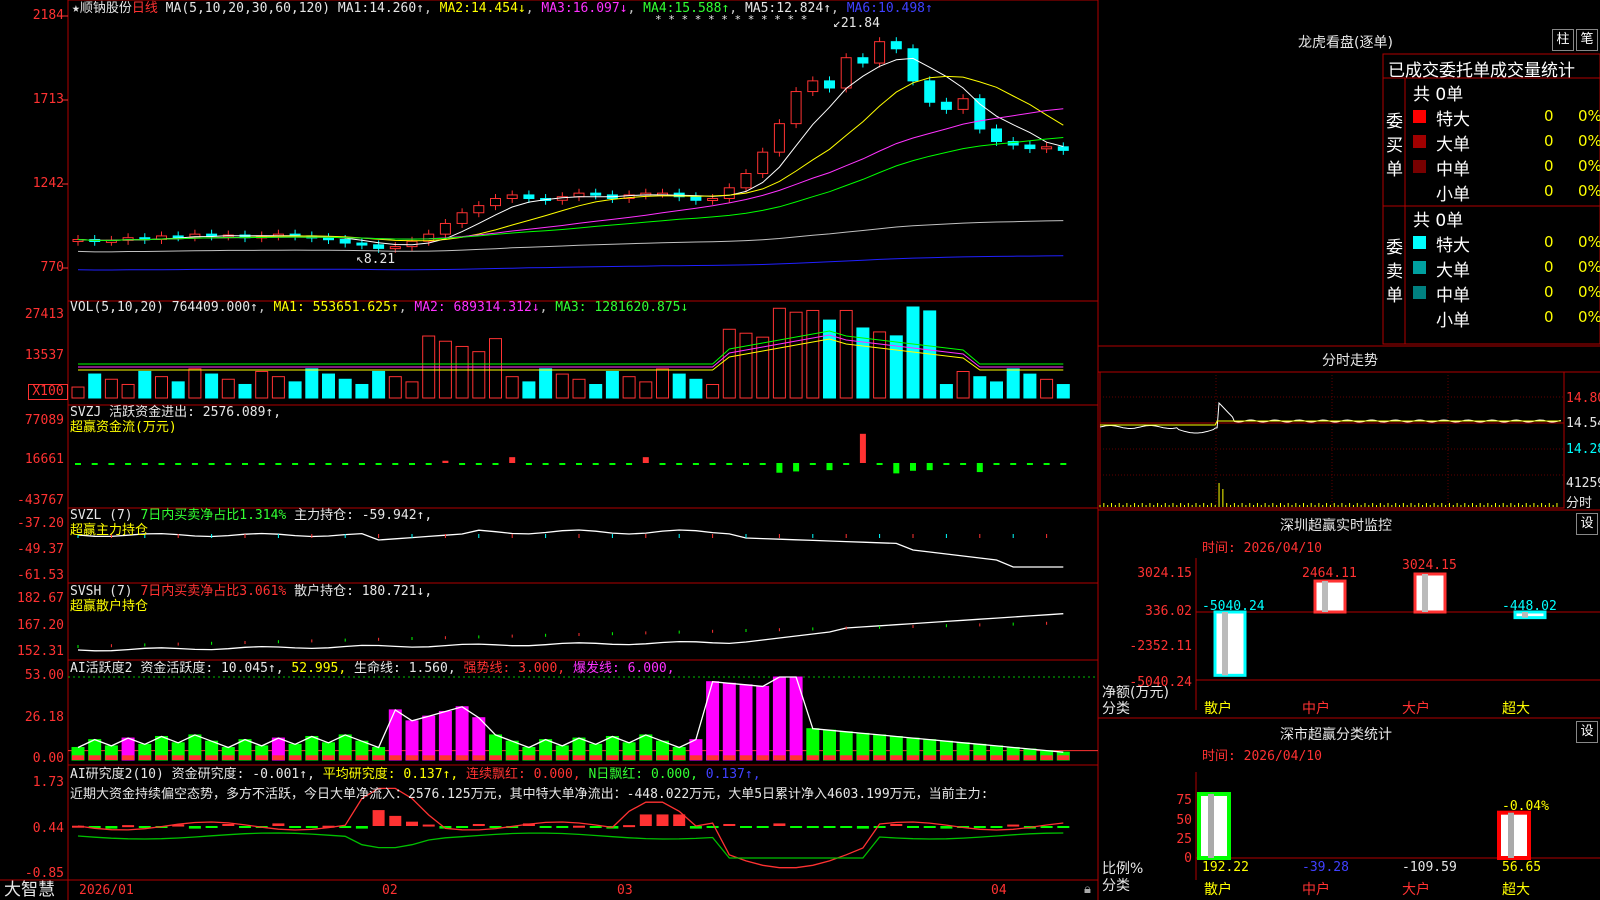 Image resolution: width=1600 pixels, height=900 pixels. I want to click on svzj-header: SVZJ 活跃资金进出: 2576.089↑,, so click(176, 412).